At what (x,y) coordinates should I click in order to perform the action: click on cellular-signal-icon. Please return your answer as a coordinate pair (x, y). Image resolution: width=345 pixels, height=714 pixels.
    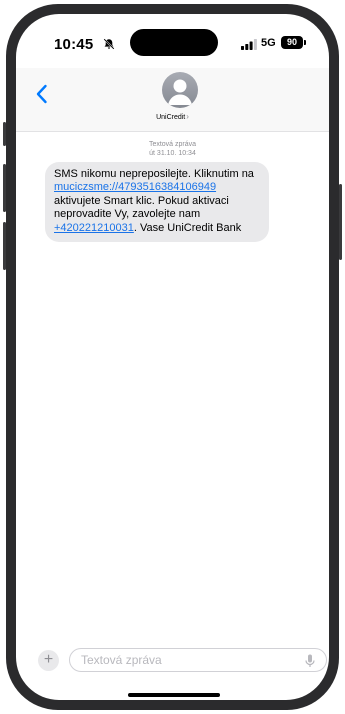
    Looking at the image, I should click on (249, 44).